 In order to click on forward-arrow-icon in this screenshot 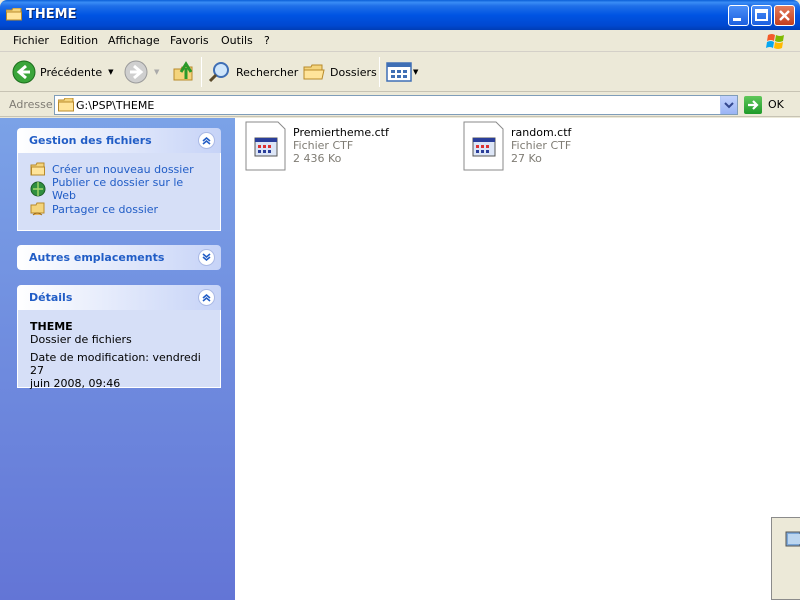, I will do `click(136, 72)`.